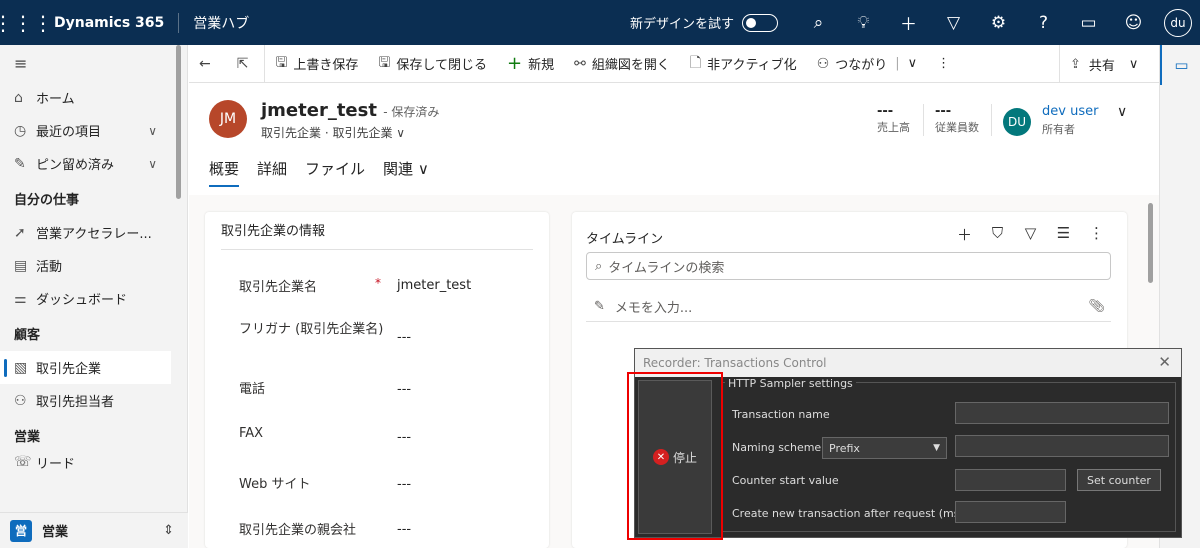 This screenshot has width=1200, height=548. What do you see at coordinates (752, 65) in the screenshot?
I see `deactivate-label: 非アクティブ化` at bounding box center [752, 65].